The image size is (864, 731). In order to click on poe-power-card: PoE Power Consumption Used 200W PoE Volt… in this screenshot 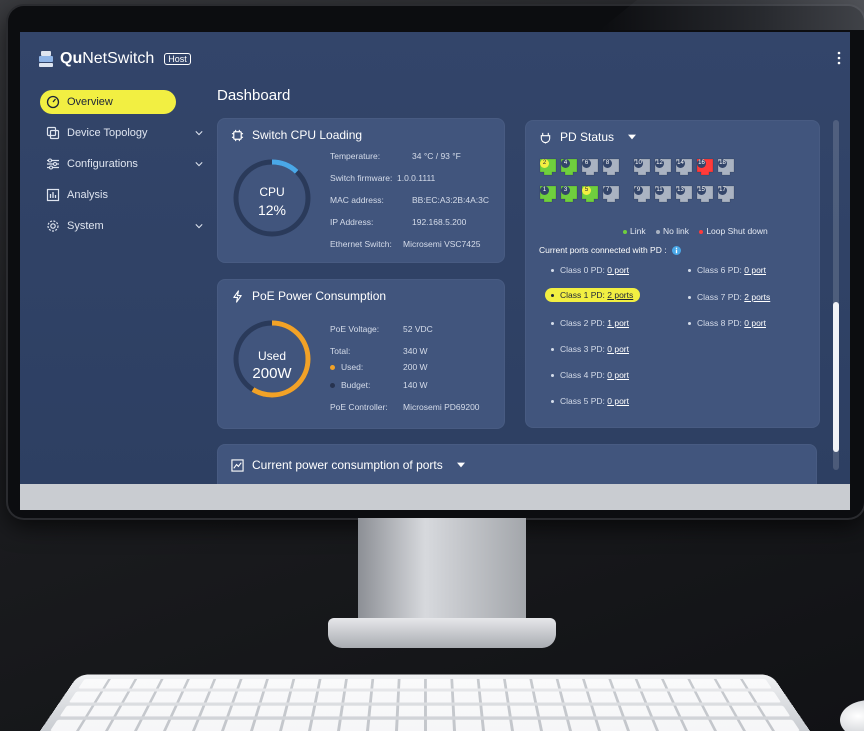, I will do `click(361, 354)`.